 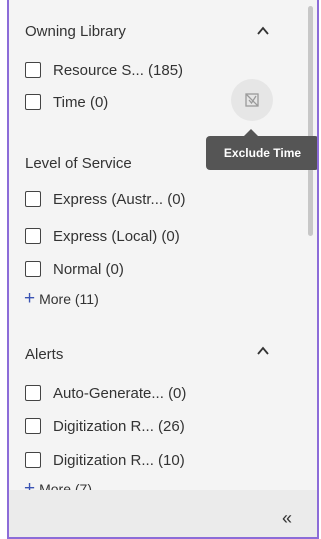 What do you see at coordinates (119, 460) in the screenshot?
I see `option-label: Digitization R... (10)` at bounding box center [119, 460].